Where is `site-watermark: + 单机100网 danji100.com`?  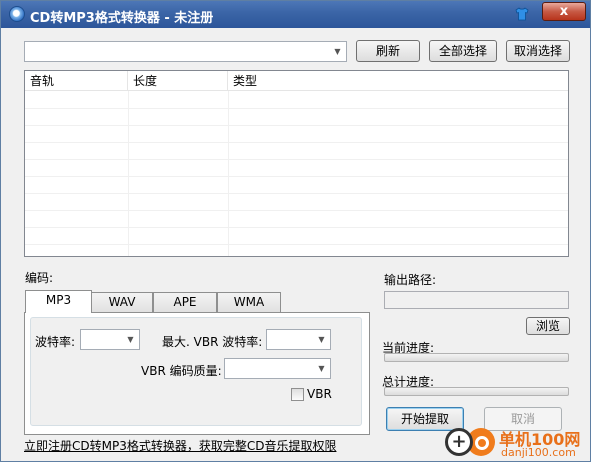
site-watermark: + 单机100网 danji100.com is located at coordinates (516, 442).